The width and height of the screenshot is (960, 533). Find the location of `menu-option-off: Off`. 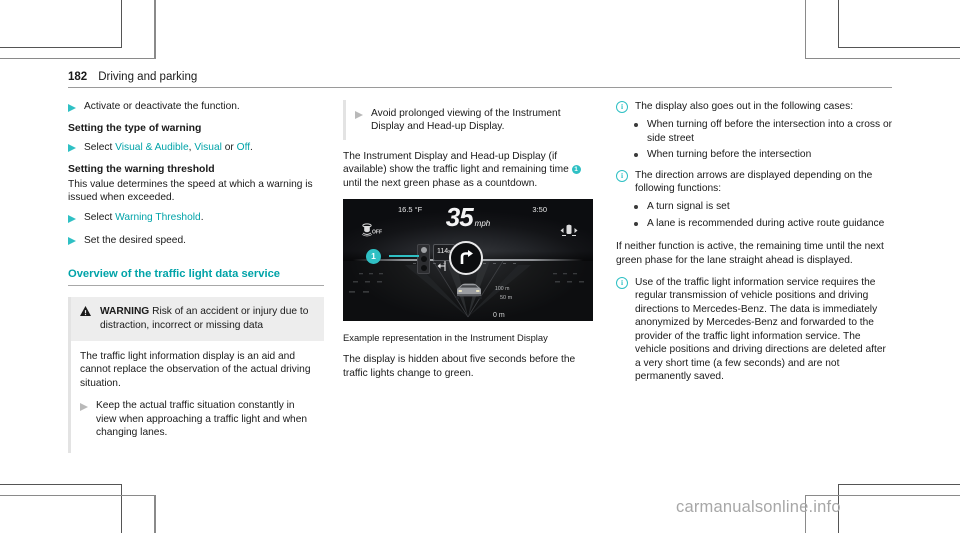

menu-option-off: Off is located at coordinates (243, 147).